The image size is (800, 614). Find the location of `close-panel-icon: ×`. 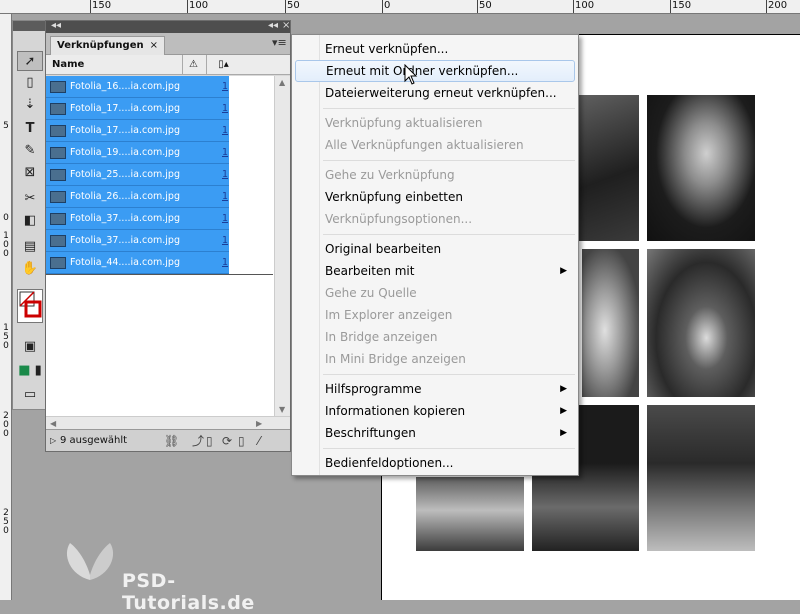

close-panel-icon: × is located at coordinates (286, 25).